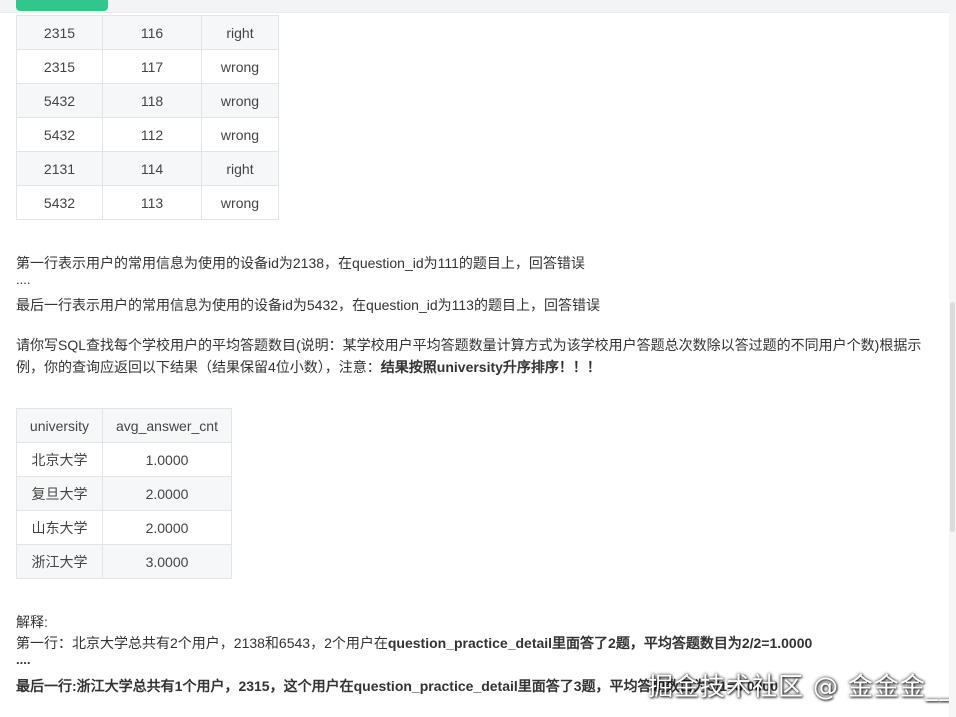  What do you see at coordinates (59, 561) in the screenshot?
I see `table-cell: 浙江大学` at bounding box center [59, 561].